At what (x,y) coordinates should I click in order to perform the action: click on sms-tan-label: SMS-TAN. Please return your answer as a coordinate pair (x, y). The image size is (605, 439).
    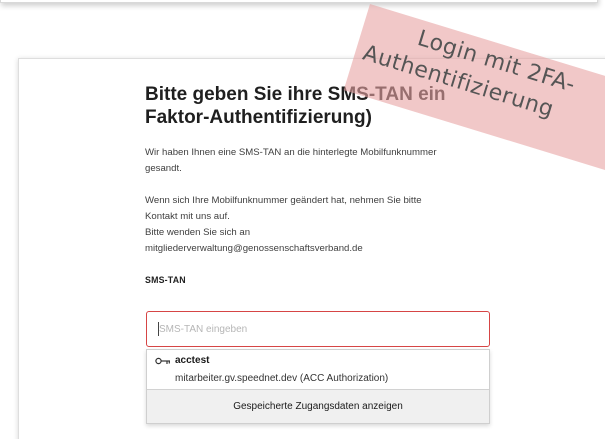
    Looking at the image, I should click on (165, 280).